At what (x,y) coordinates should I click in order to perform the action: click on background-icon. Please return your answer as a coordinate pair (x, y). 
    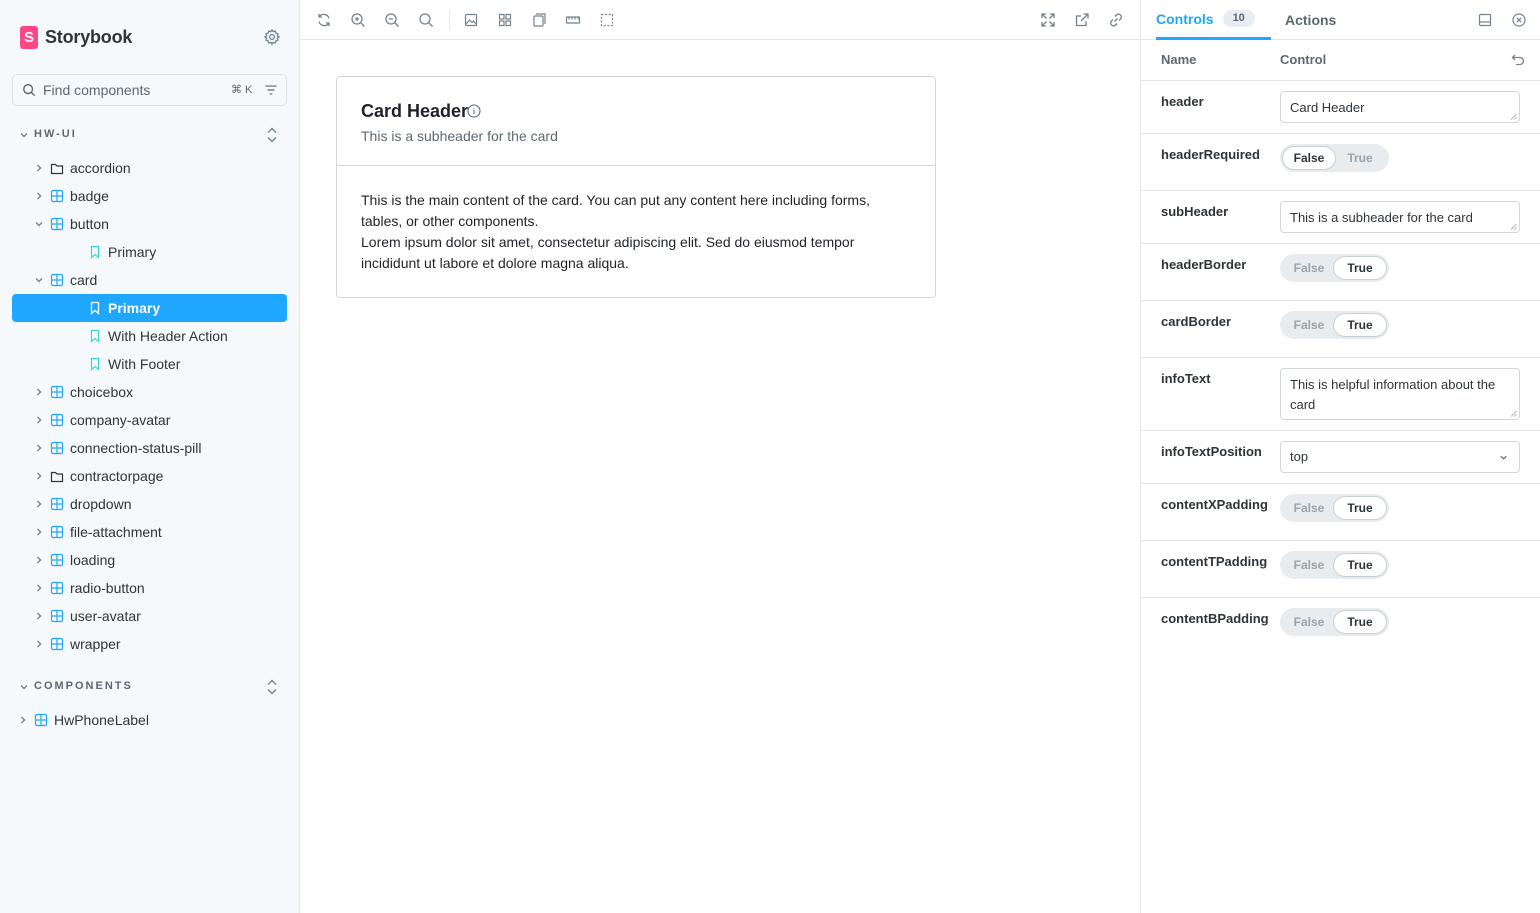
    Looking at the image, I should click on (471, 20).